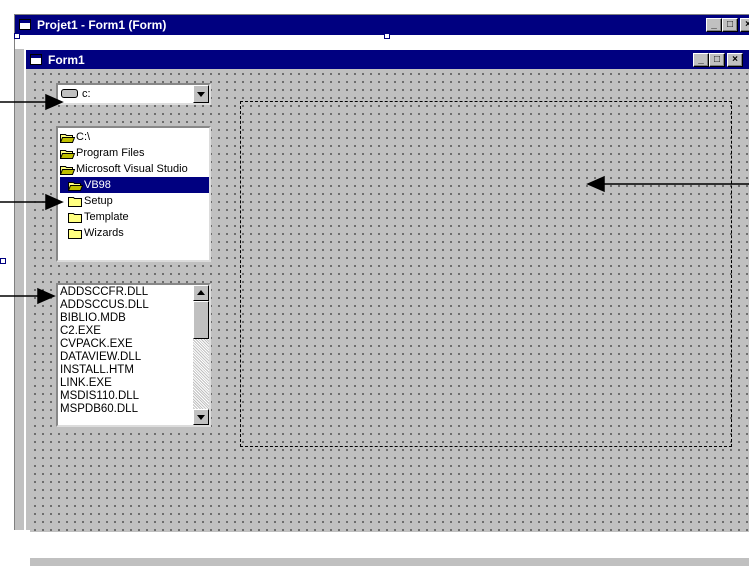  Describe the element at coordinates (382, 42) in the screenshot. I see `designer-selection-strip` at that location.